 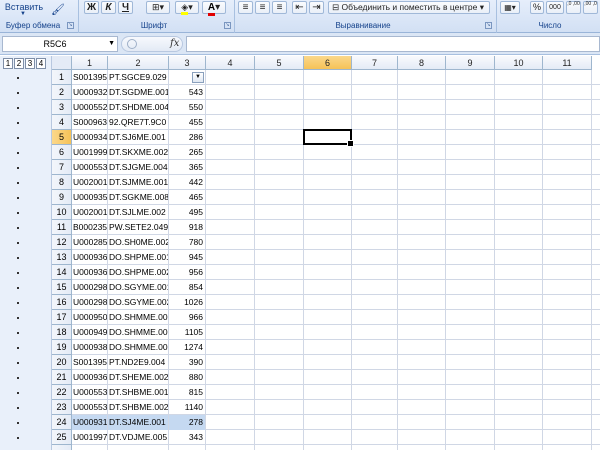 What do you see at coordinates (422, 63) in the screenshot?
I see `column-header: 8` at bounding box center [422, 63].